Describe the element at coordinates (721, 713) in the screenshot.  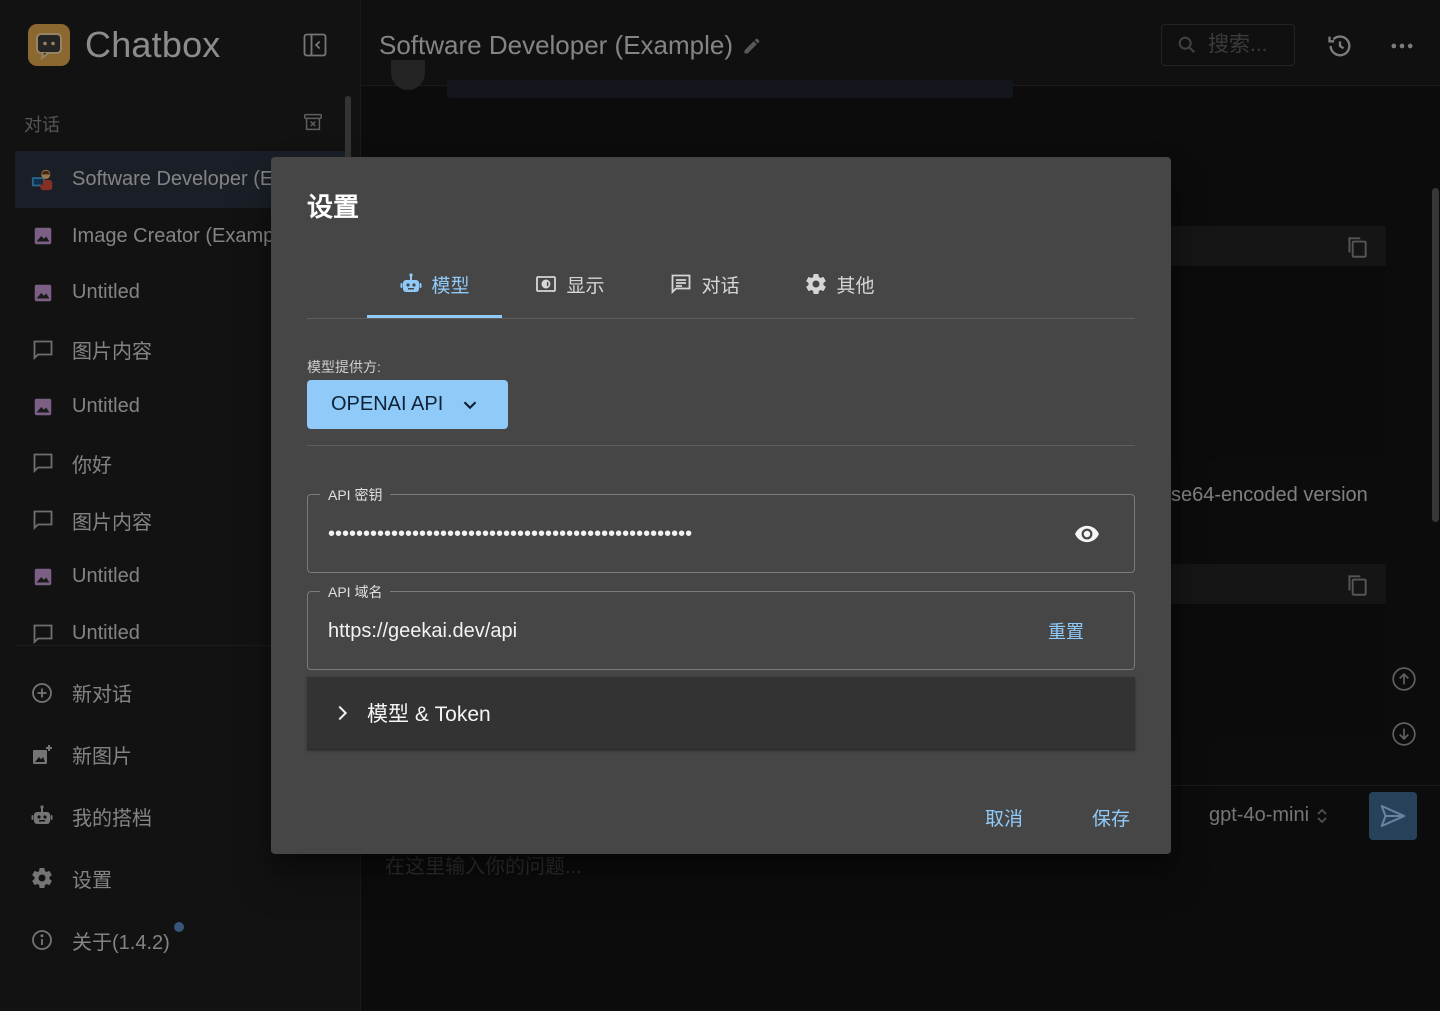
I see `model-token-accordion: 模型 & Token` at that location.